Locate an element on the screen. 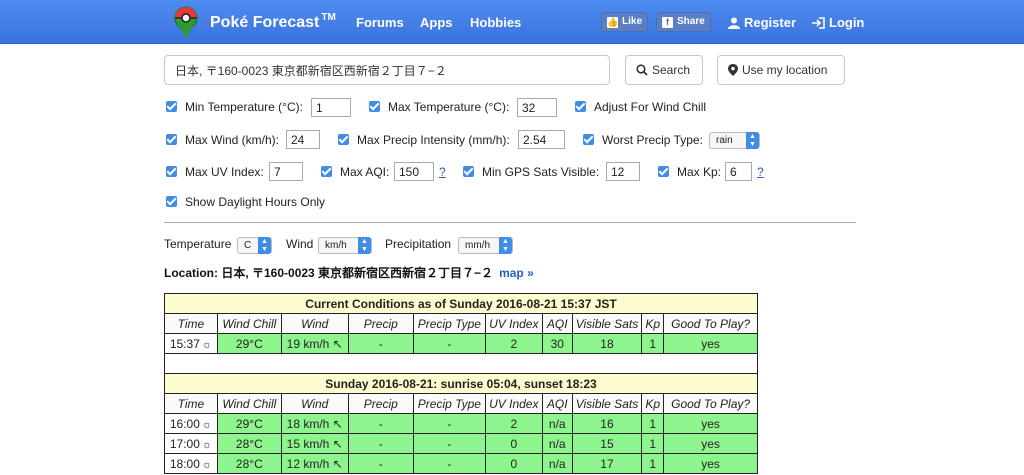 This screenshot has width=1024, height=475. max-precip-label: Max Precip Intensity (mm/h): is located at coordinates (433, 140).